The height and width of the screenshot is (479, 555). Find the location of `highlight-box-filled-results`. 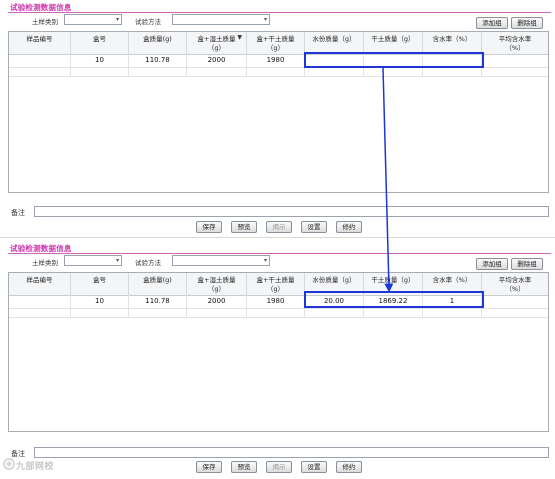

highlight-box-filled-results is located at coordinates (394, 299).